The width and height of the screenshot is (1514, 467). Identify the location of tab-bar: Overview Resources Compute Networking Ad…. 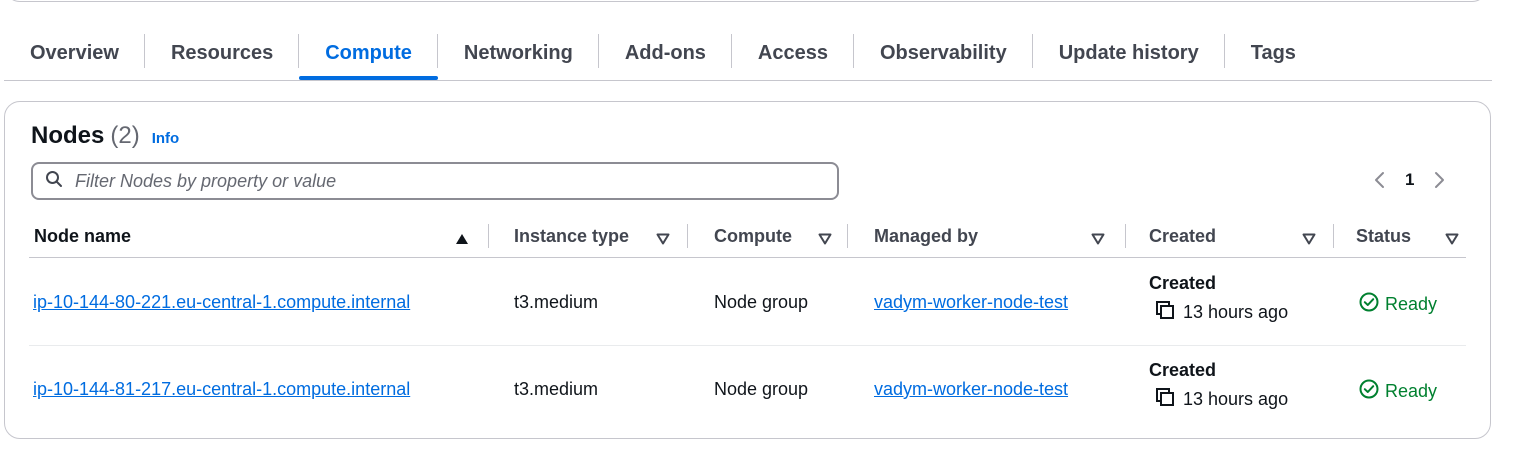
(748, 53).